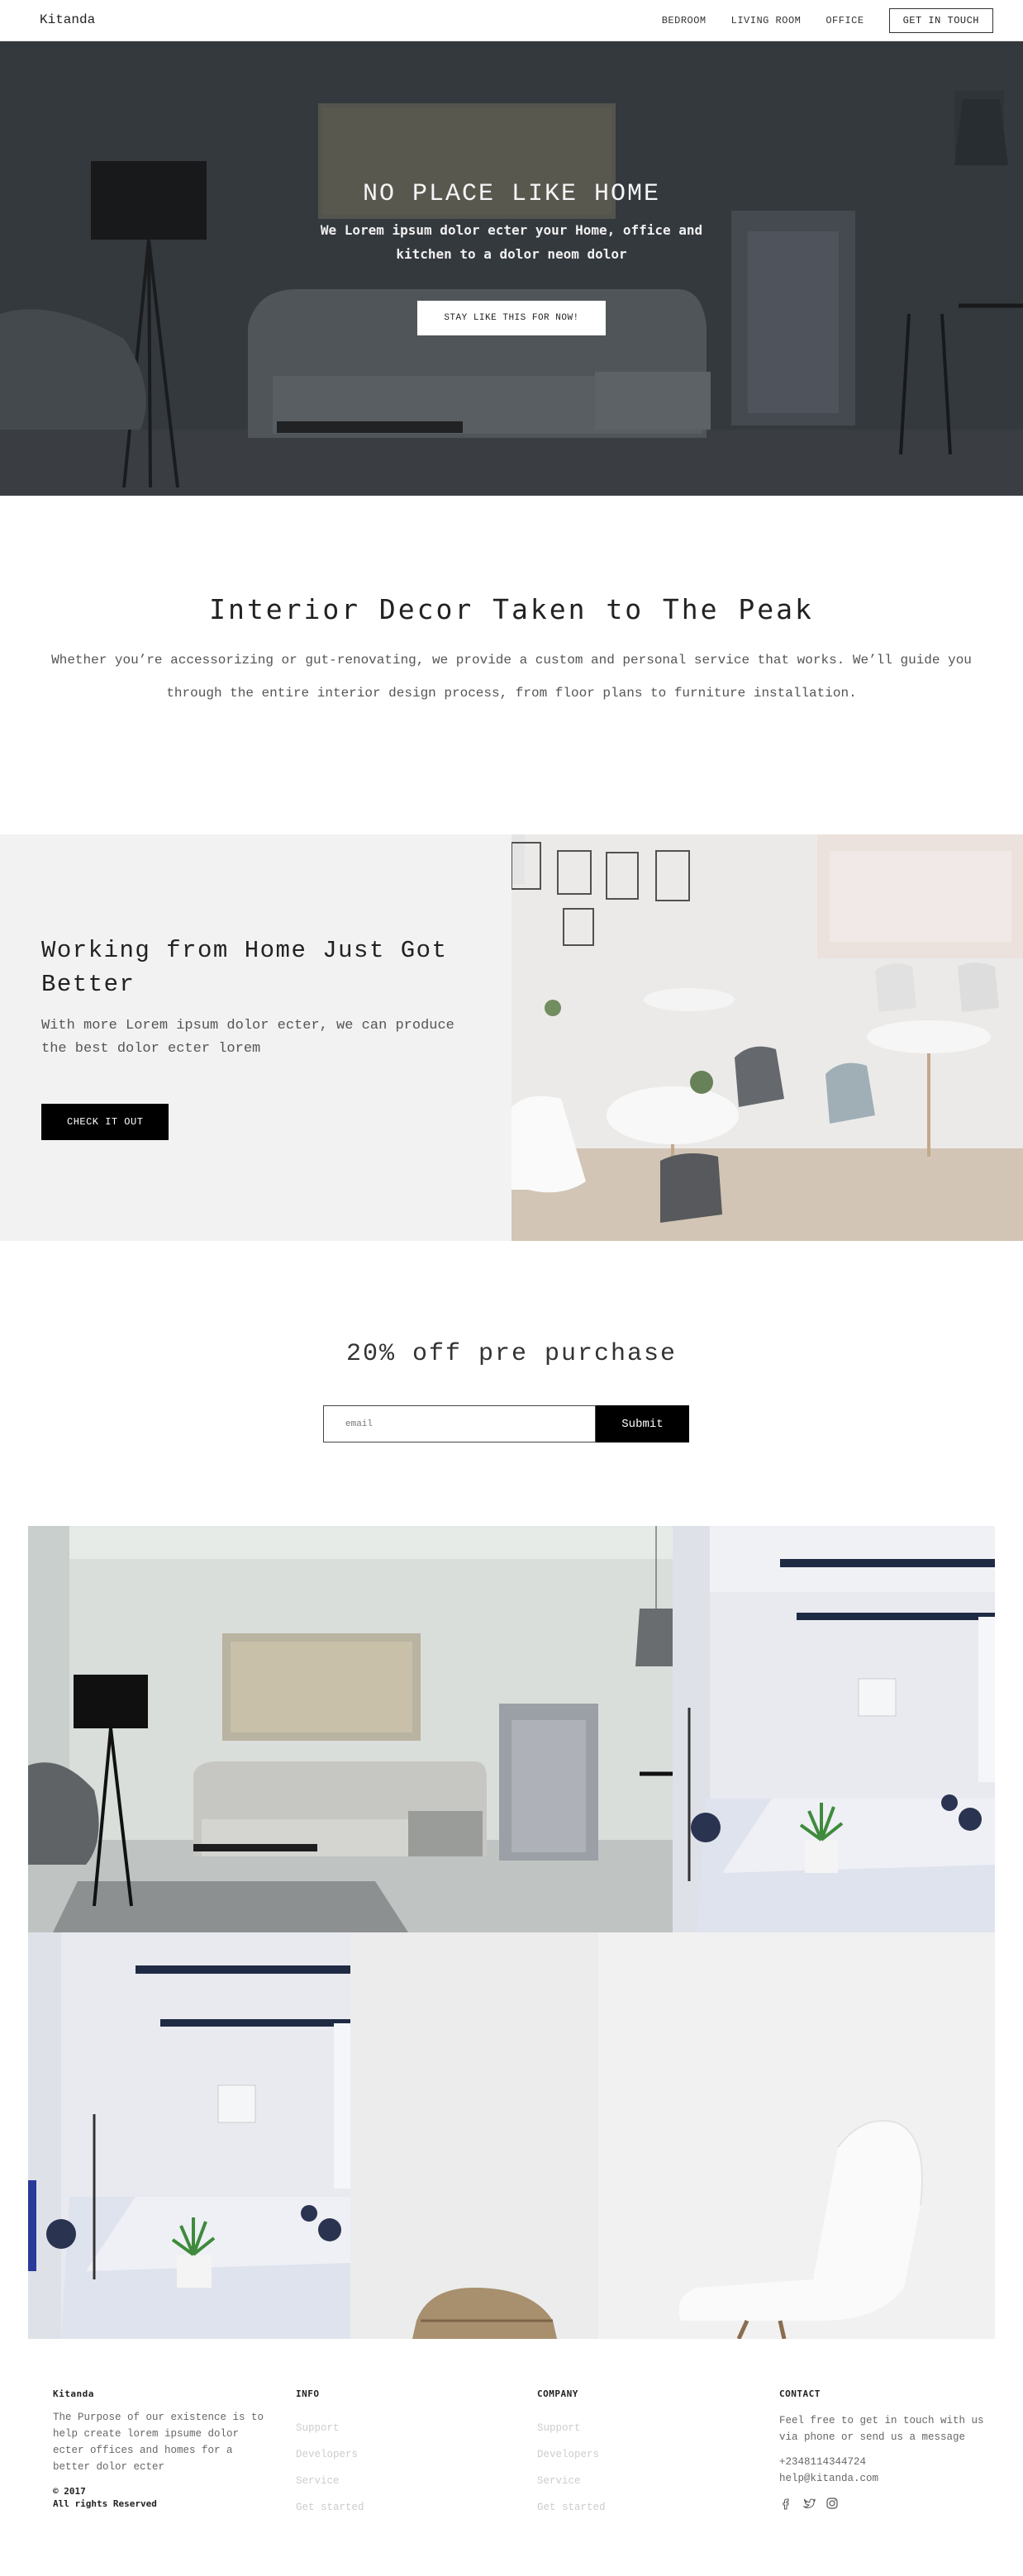 Image resolution: width=1023 pixels, height=2576 pixels. Describe the element at coordinates (511, 1354) in the screenshot. I see `discount-title: 20% off pre purchase` at that location.